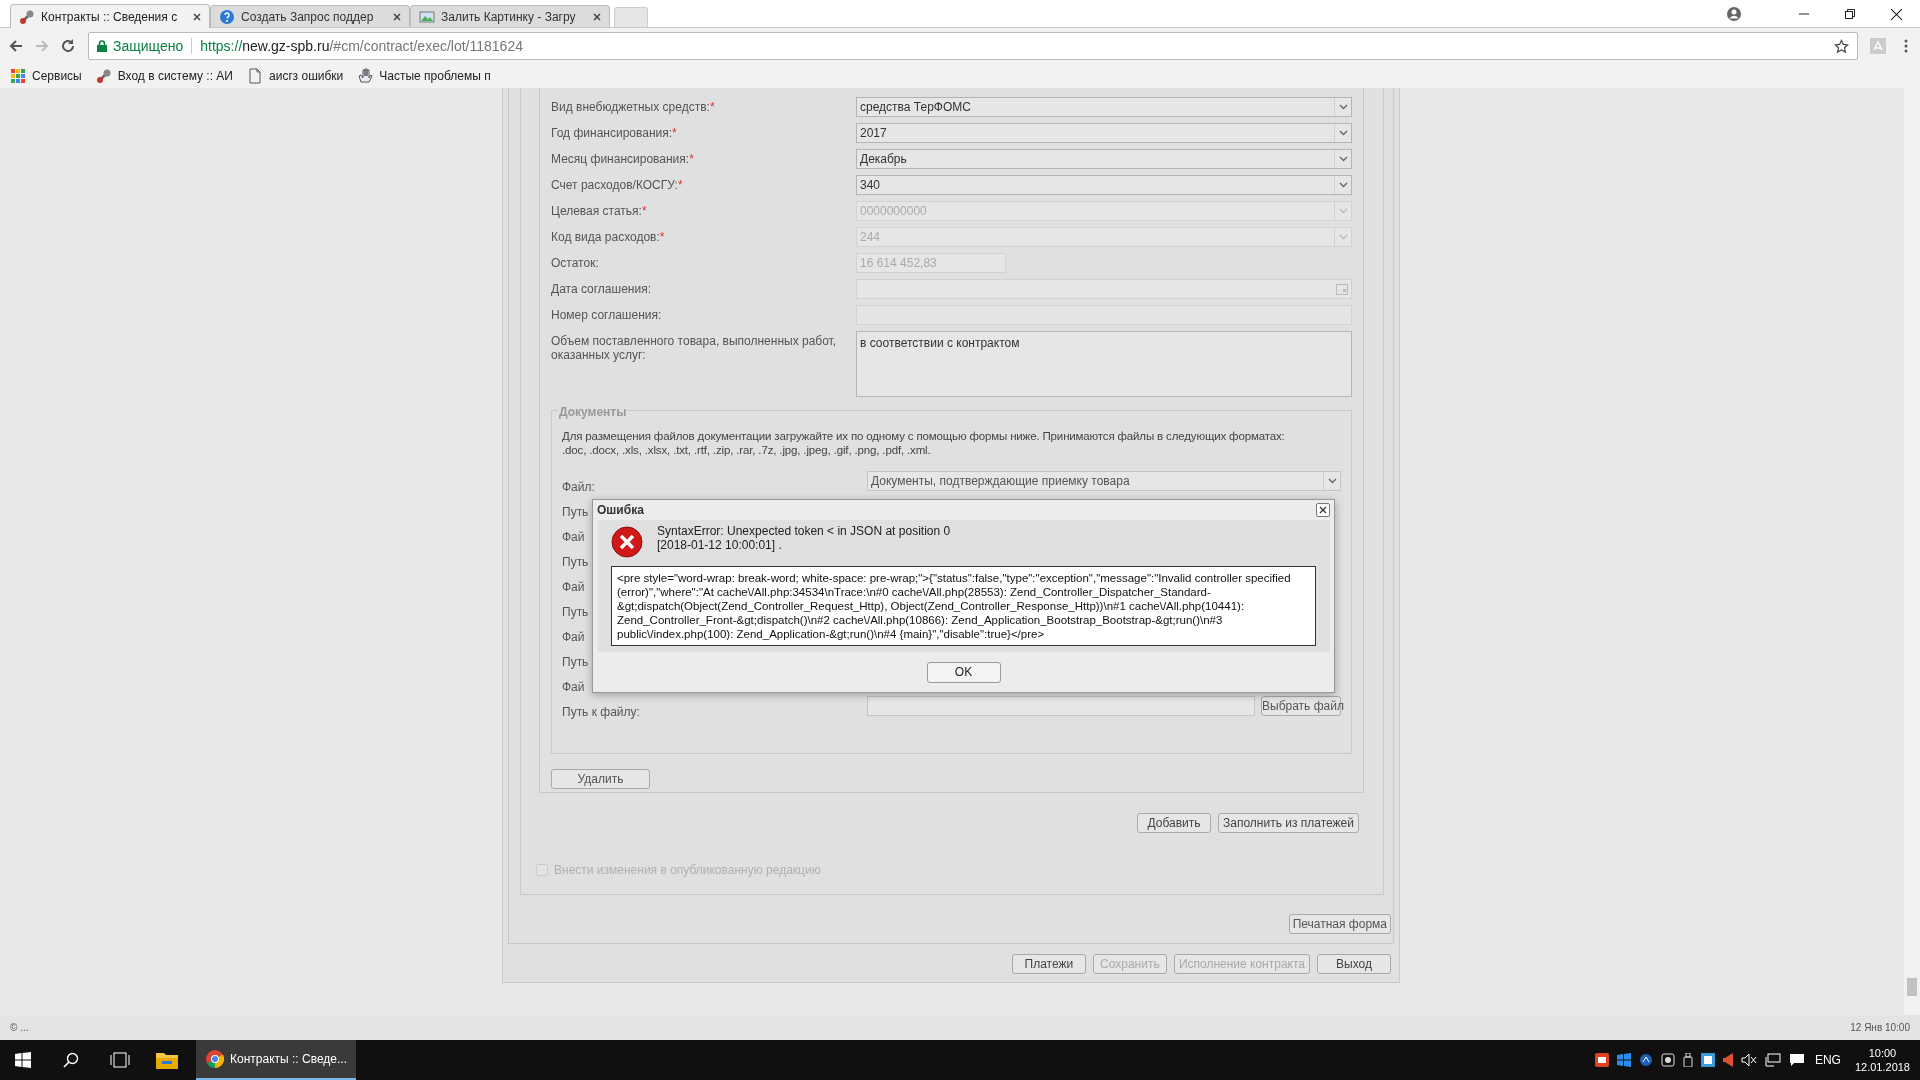  What do you see at coordinates (1104, 481) in the screenshot?
I see `dropdown-field: Документы, подтверждающие приемку товара` at bounding box center [1104, 481].